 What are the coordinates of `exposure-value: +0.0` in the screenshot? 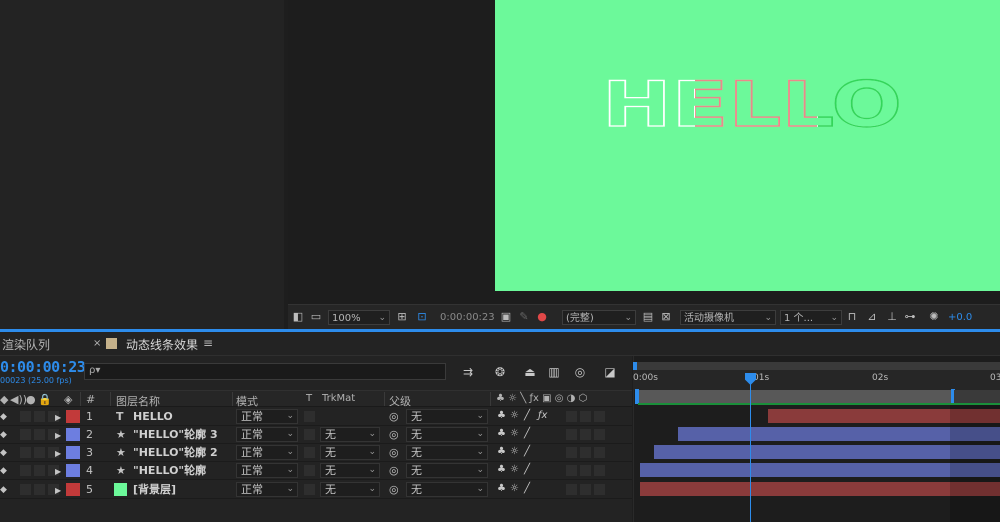 It's located at (960, 317).